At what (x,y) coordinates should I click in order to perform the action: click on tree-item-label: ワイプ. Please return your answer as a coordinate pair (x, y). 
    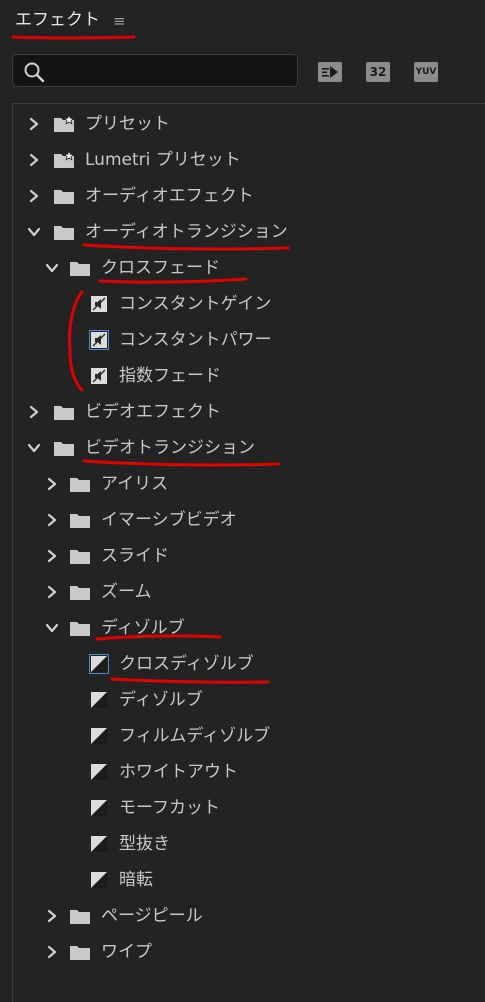
    Looking at the image, I should click on (126, 952).